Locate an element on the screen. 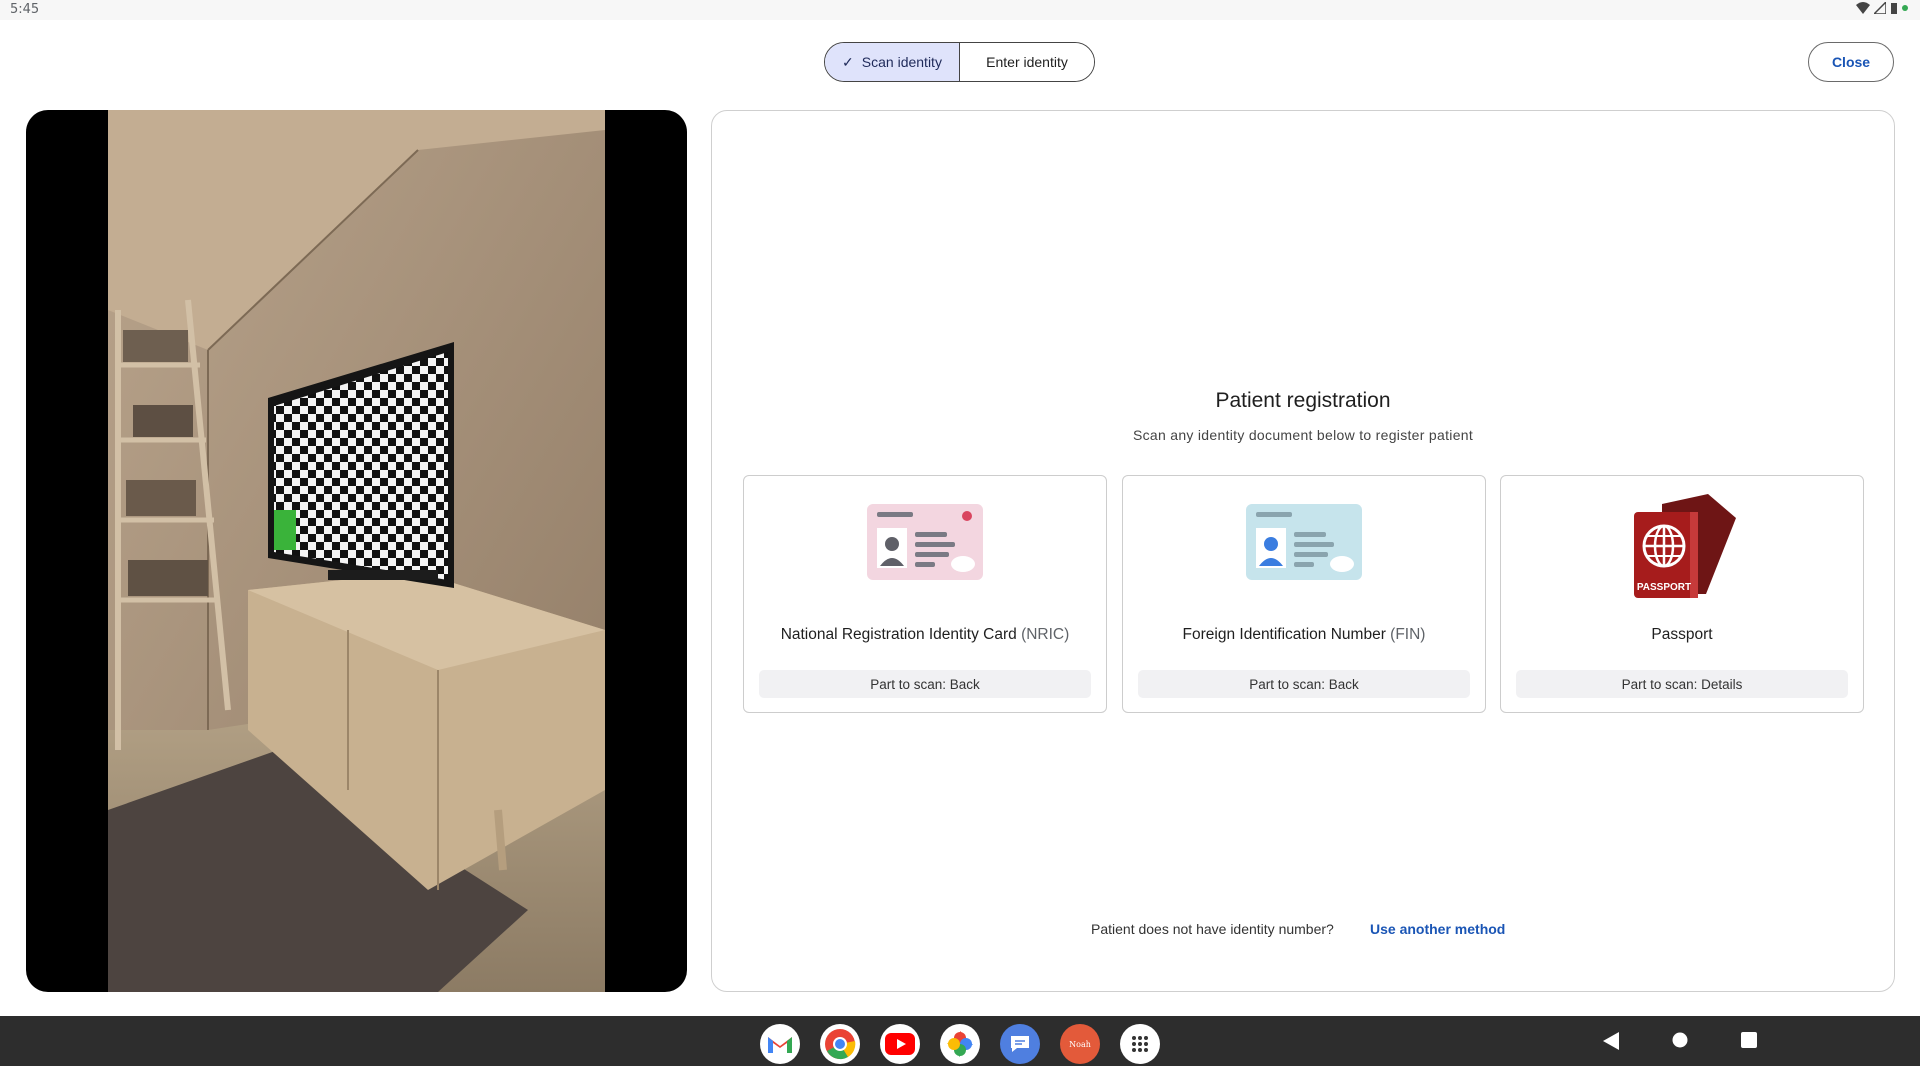 Image resolution: width=1920 pixels, height=1066 pixels. status-dot-icon is located at coordinates (1905, 8).